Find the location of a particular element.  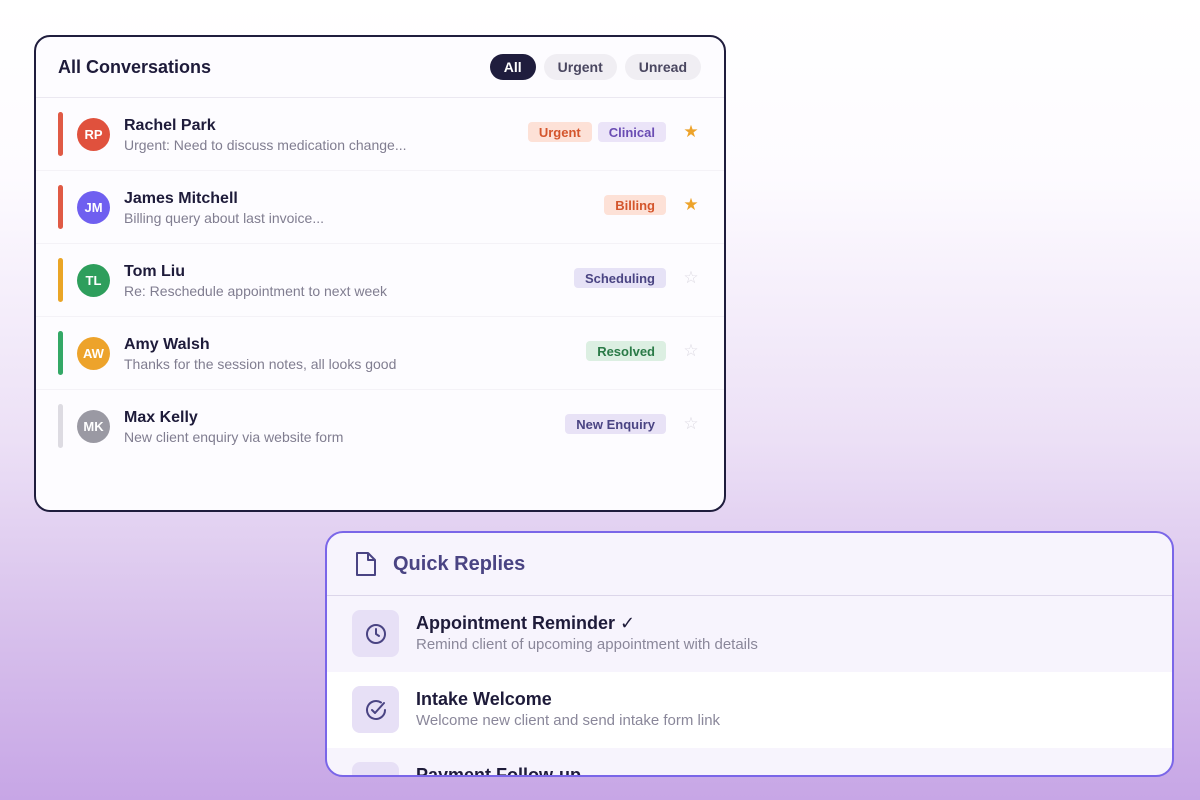

quick-reply-name: Intake Welcome is located at coordinates (484, 699).